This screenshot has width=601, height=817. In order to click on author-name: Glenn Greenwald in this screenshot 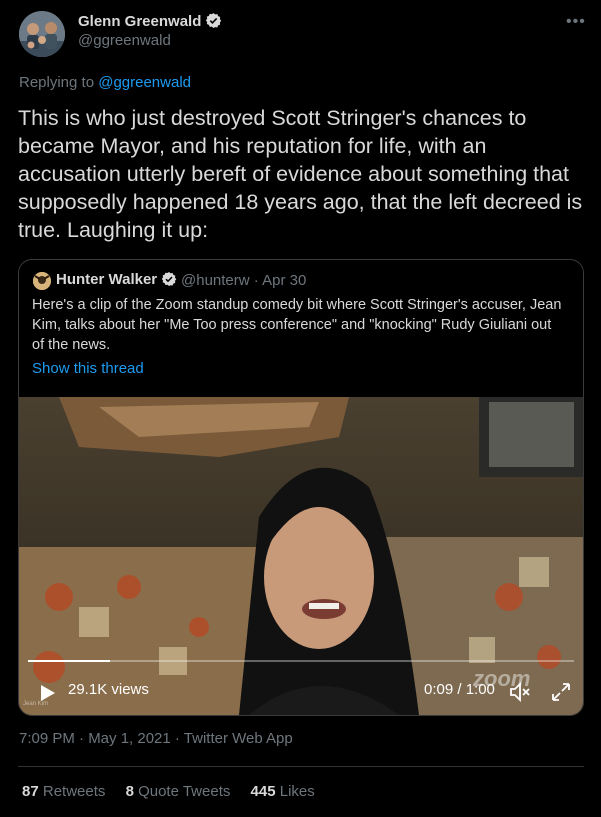, I will do `click(150, 22)`.